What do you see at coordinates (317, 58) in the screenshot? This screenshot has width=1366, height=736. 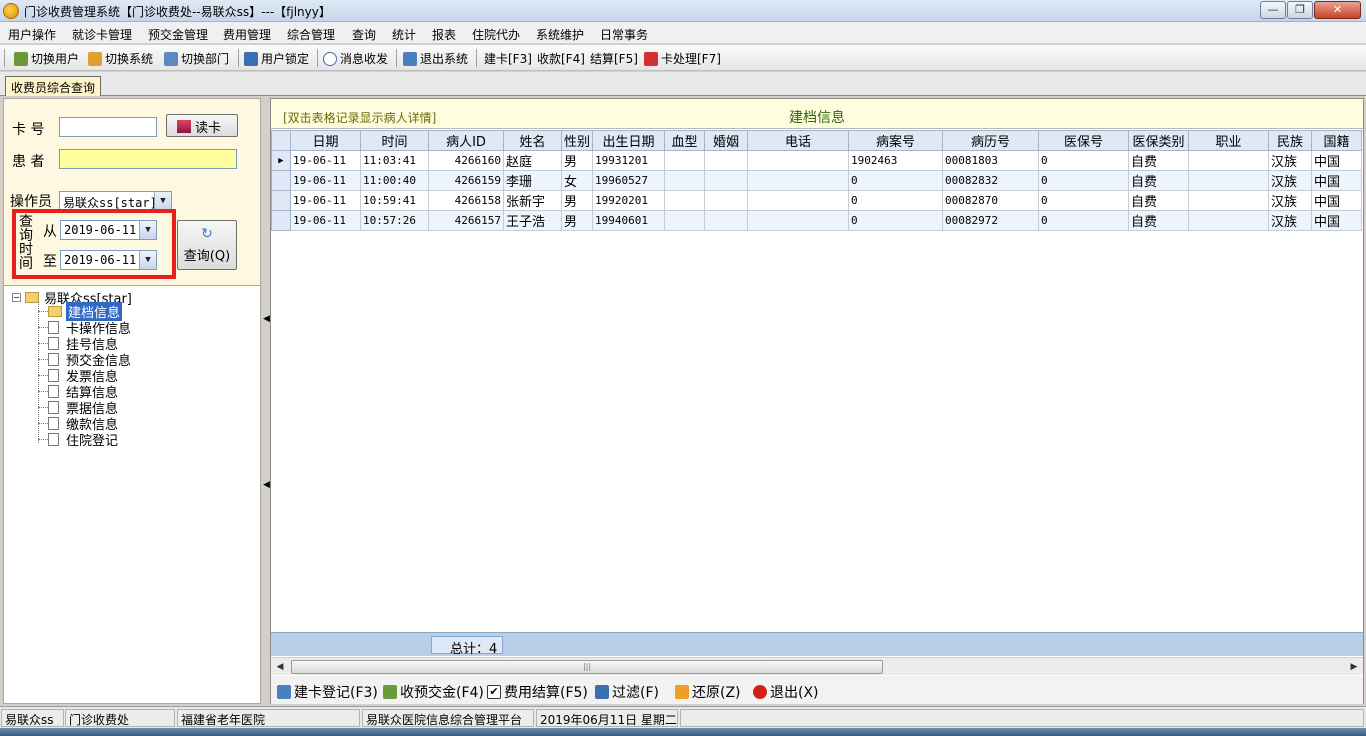 I see `toolbar-separator` at bounding box center [317, 58].